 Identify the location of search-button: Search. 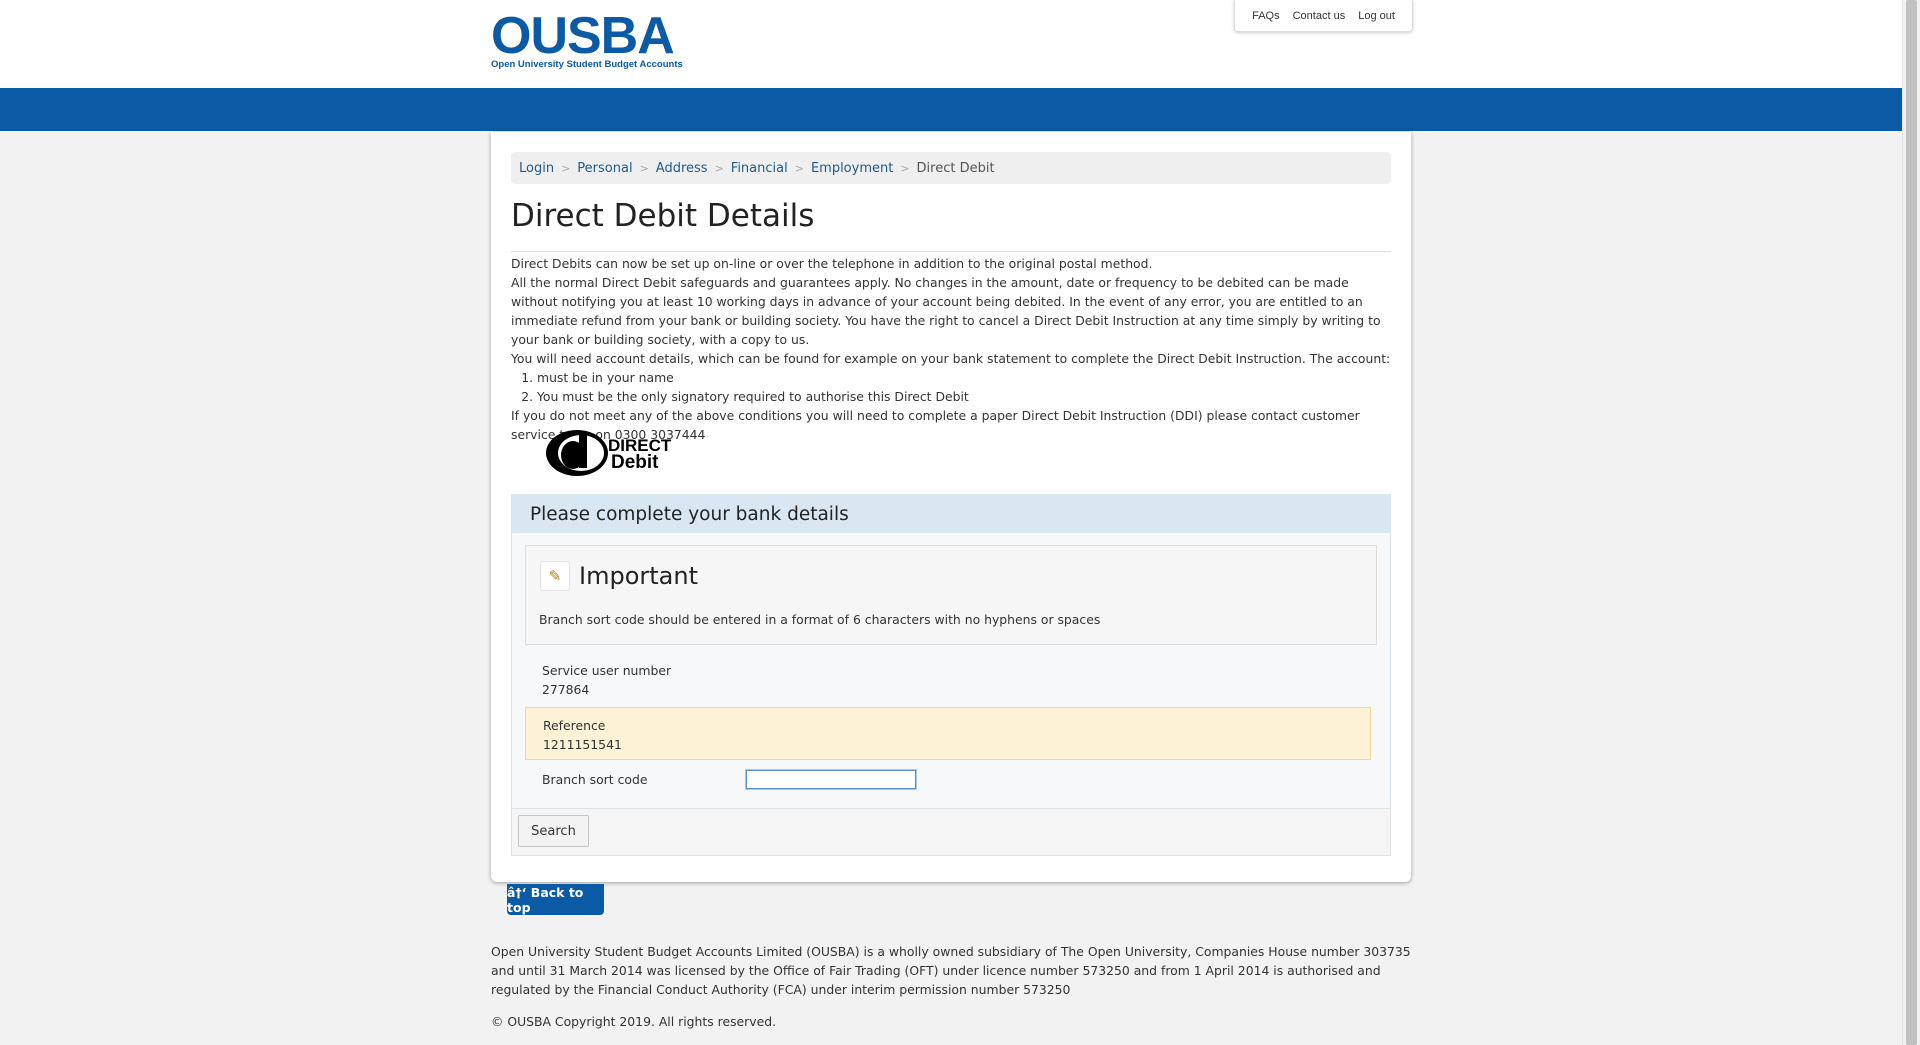
(553, 831).